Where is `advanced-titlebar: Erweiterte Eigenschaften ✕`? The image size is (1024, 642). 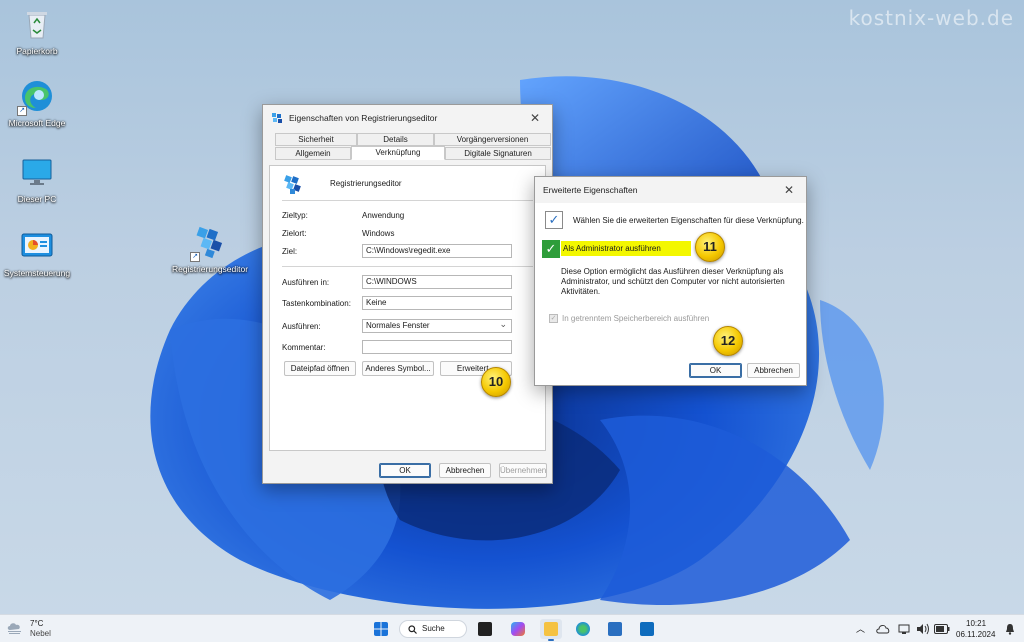 advanced-titlebar: Erweiterte Eigenschaften ✕ is located at coordinates (670, 190).